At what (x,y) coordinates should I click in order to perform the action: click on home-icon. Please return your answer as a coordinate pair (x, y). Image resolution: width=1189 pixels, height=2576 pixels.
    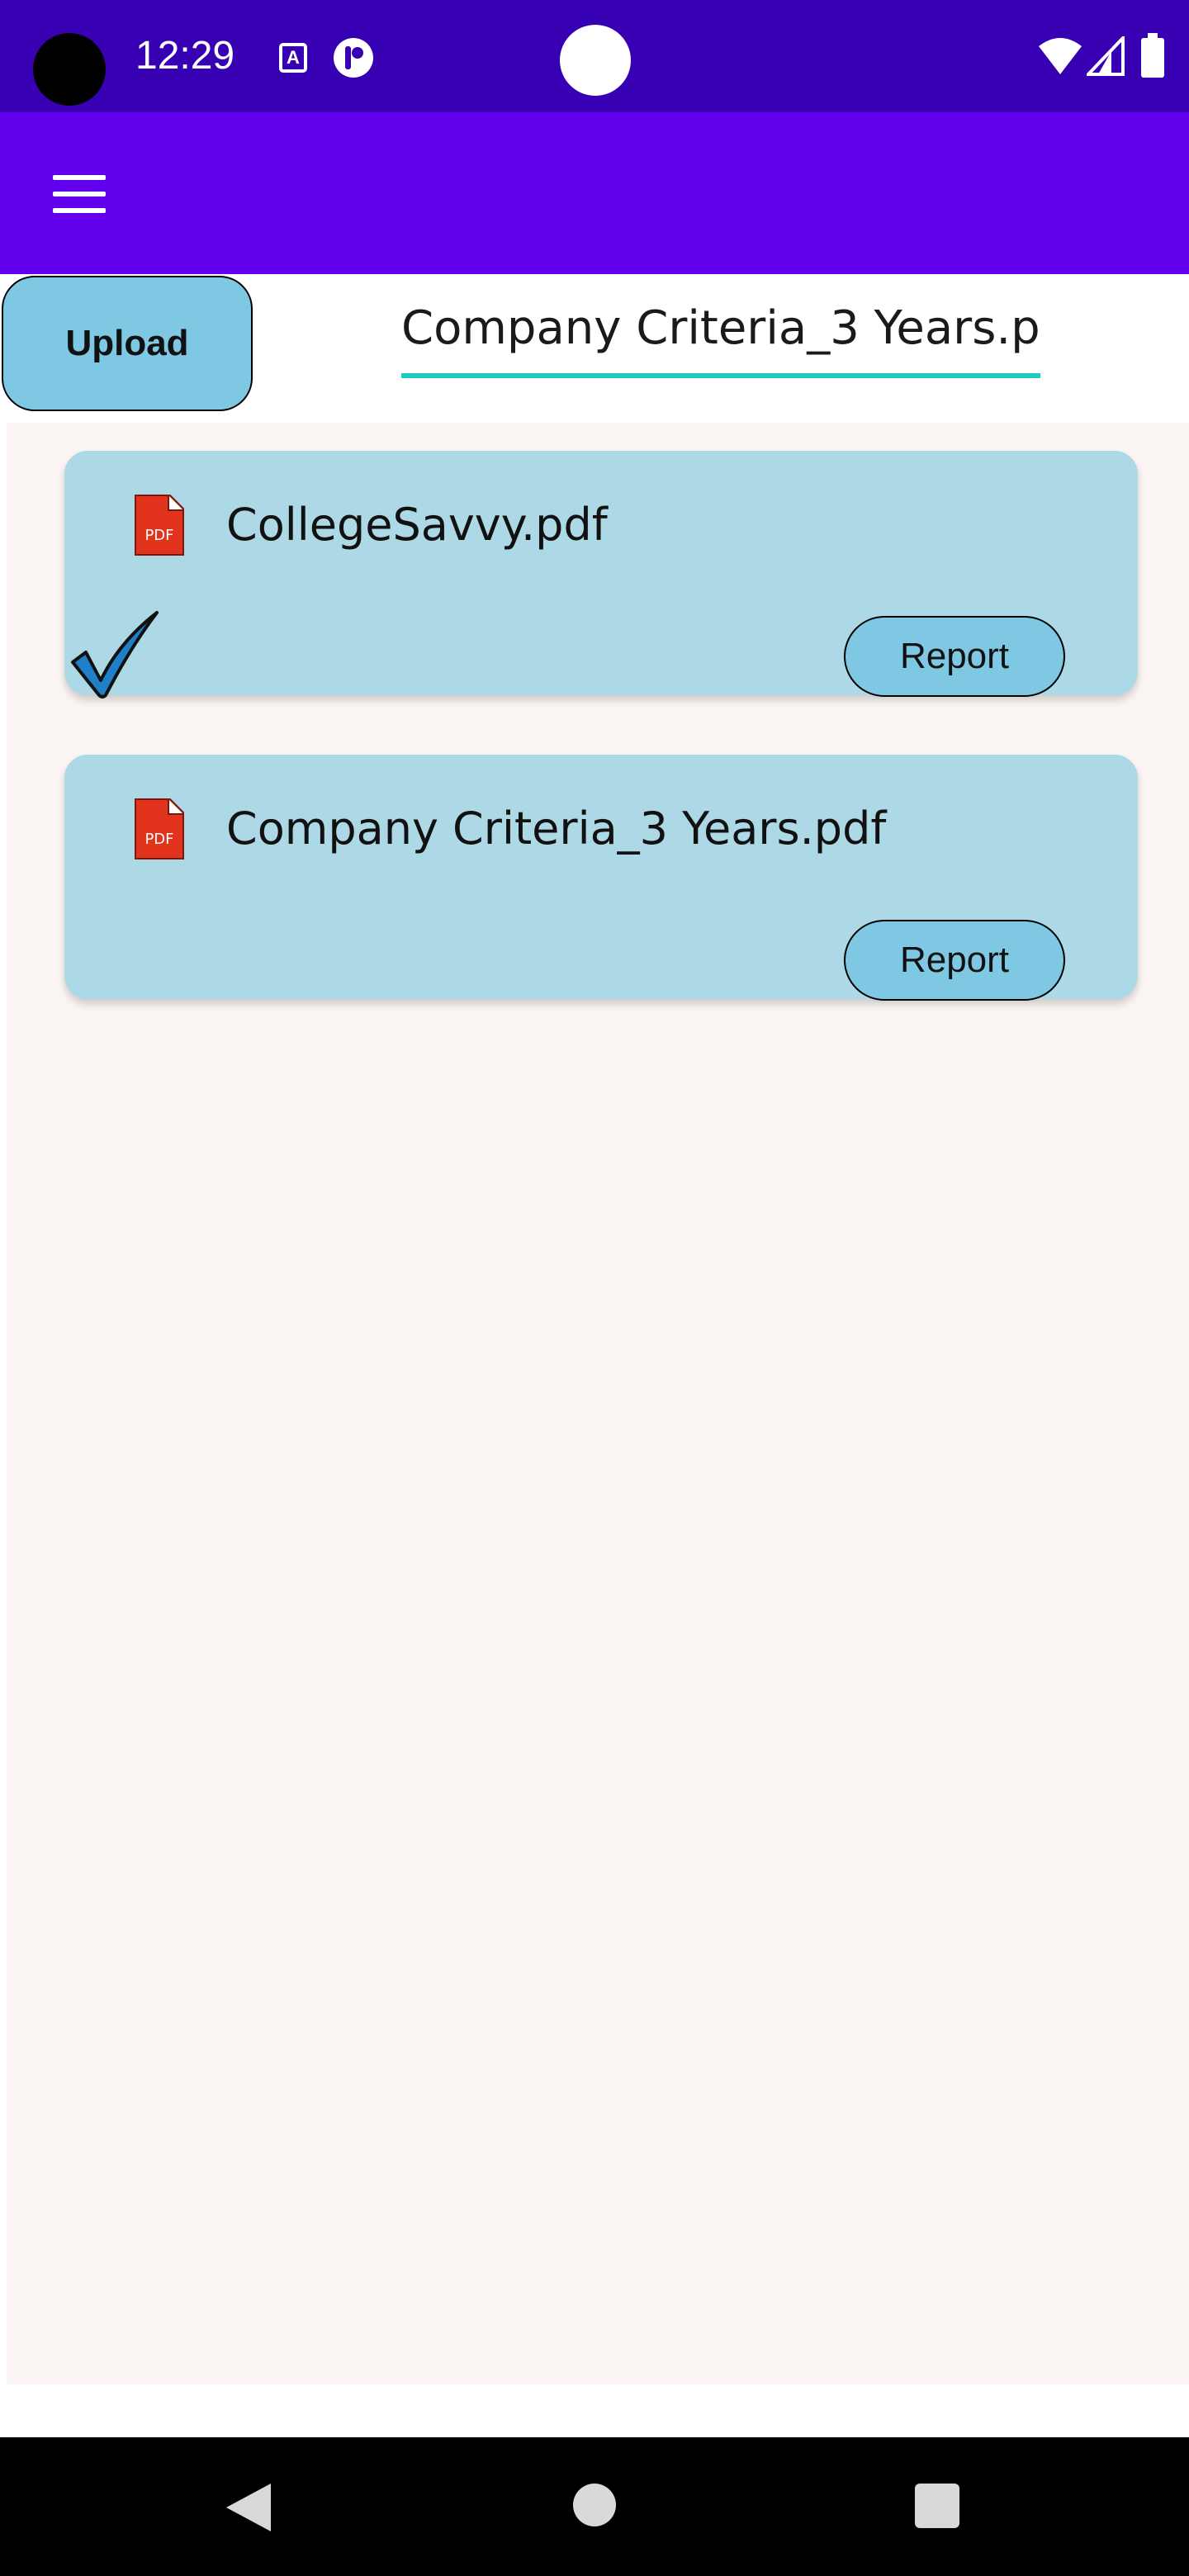
    Looking at the image, I should click on (594, 2505).